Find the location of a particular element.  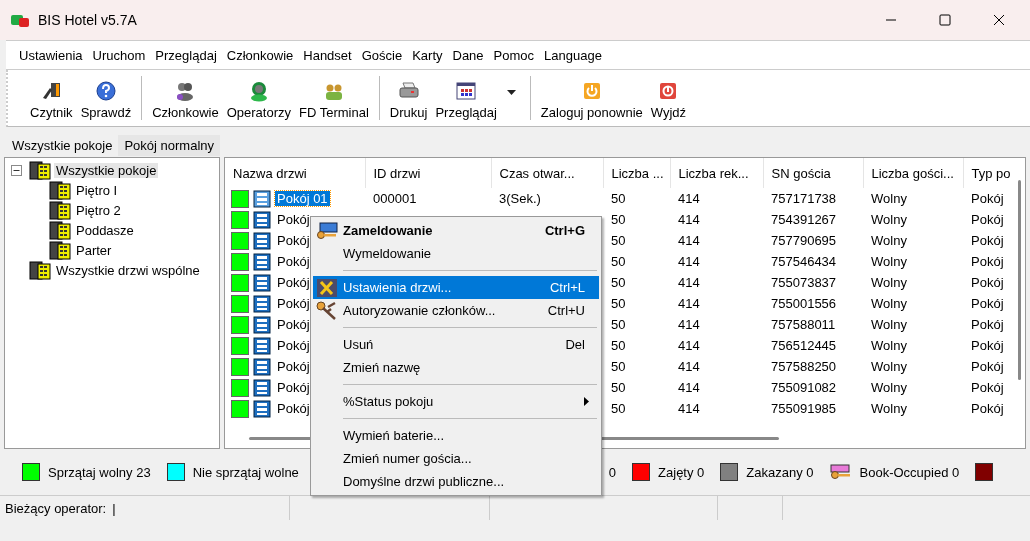

table-cell: 755091082 is located at coordinates (804, 387).